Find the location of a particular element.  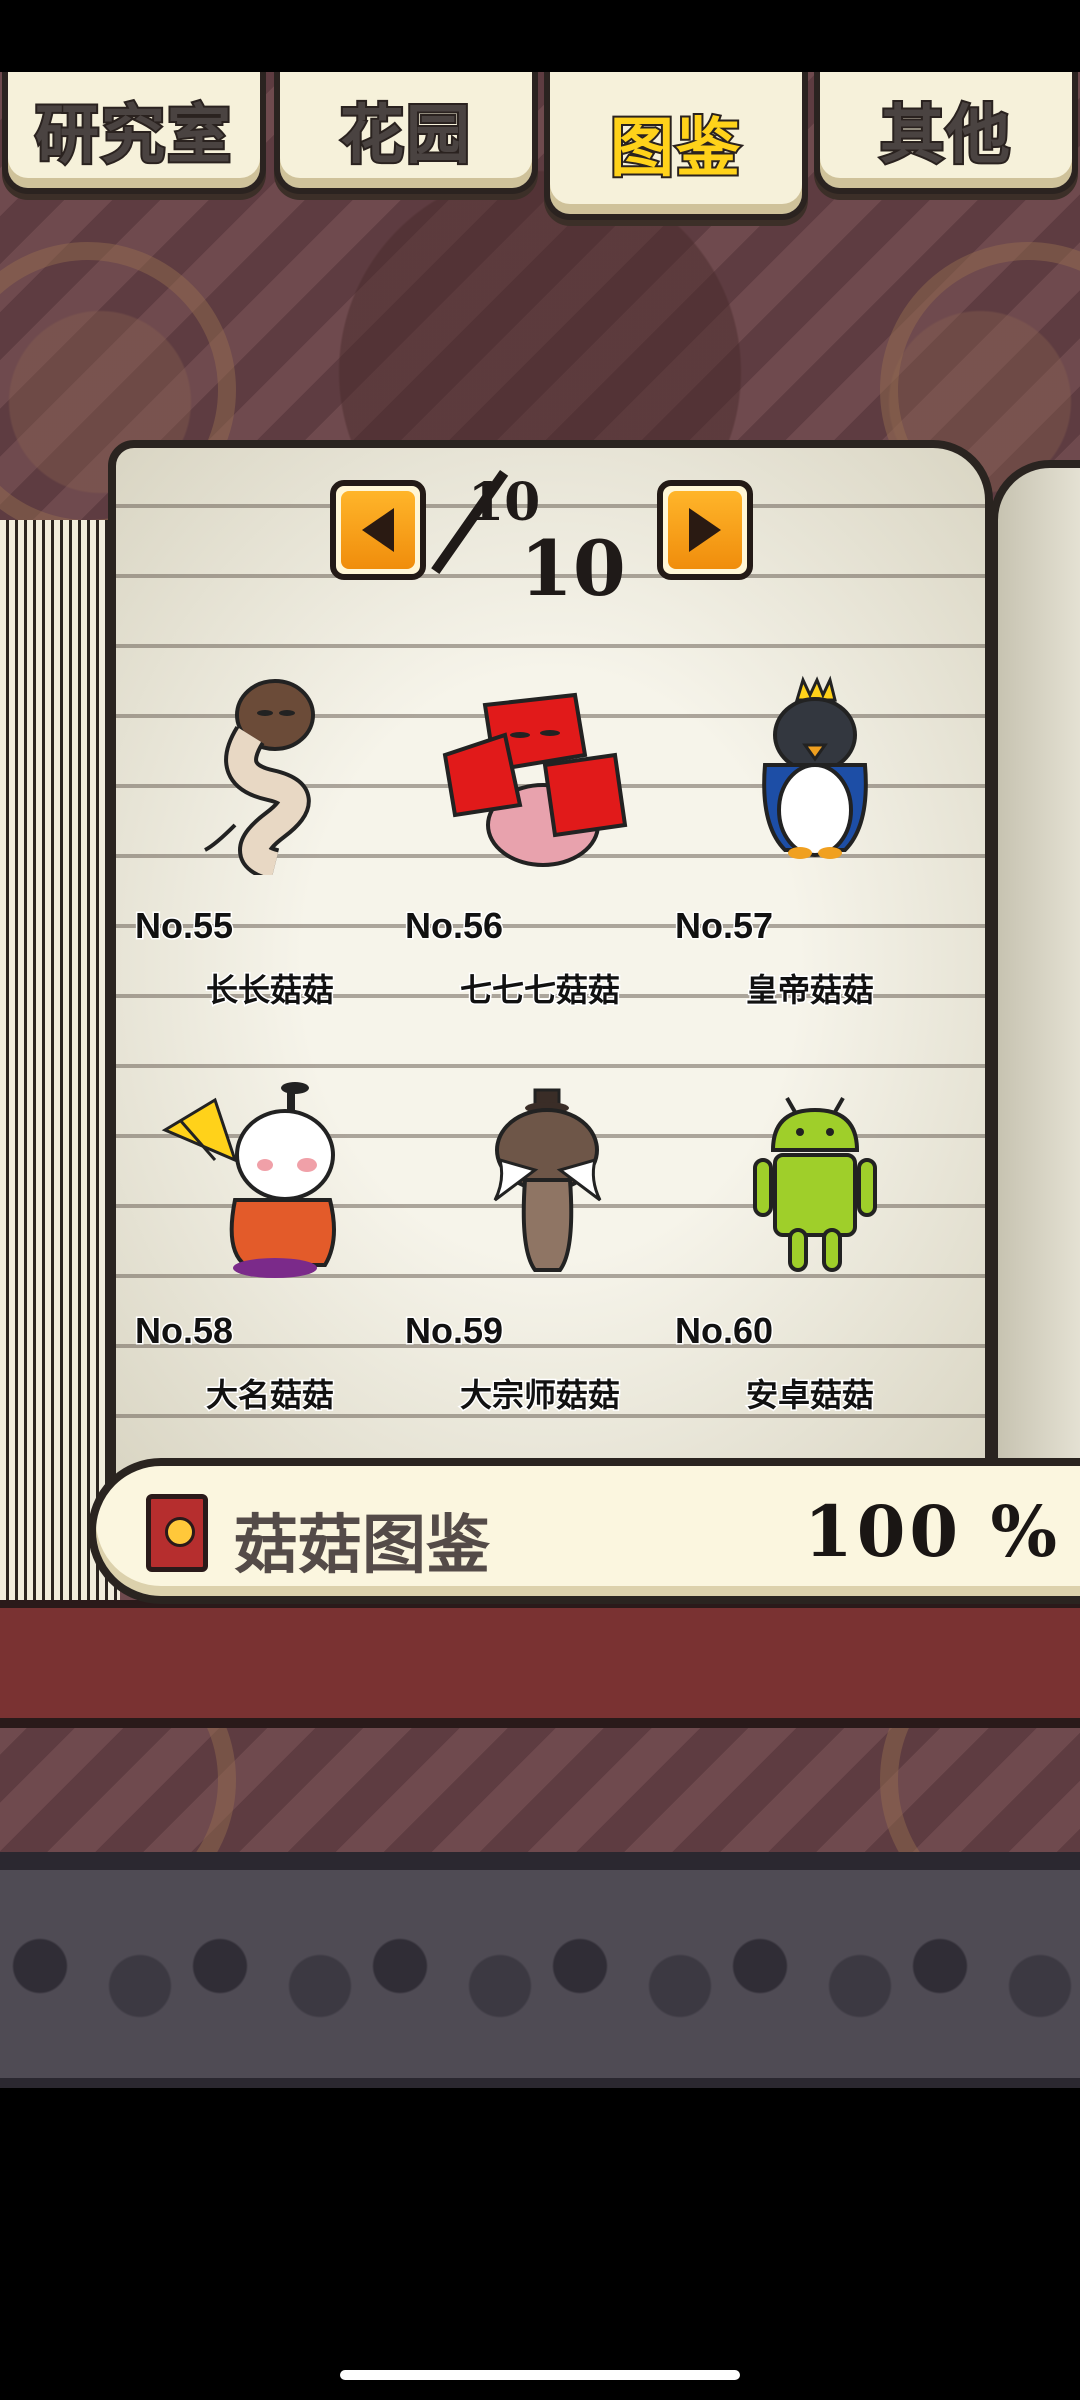

entry-name: 大宗师菇菇 is located at coordinates (539, 1395).